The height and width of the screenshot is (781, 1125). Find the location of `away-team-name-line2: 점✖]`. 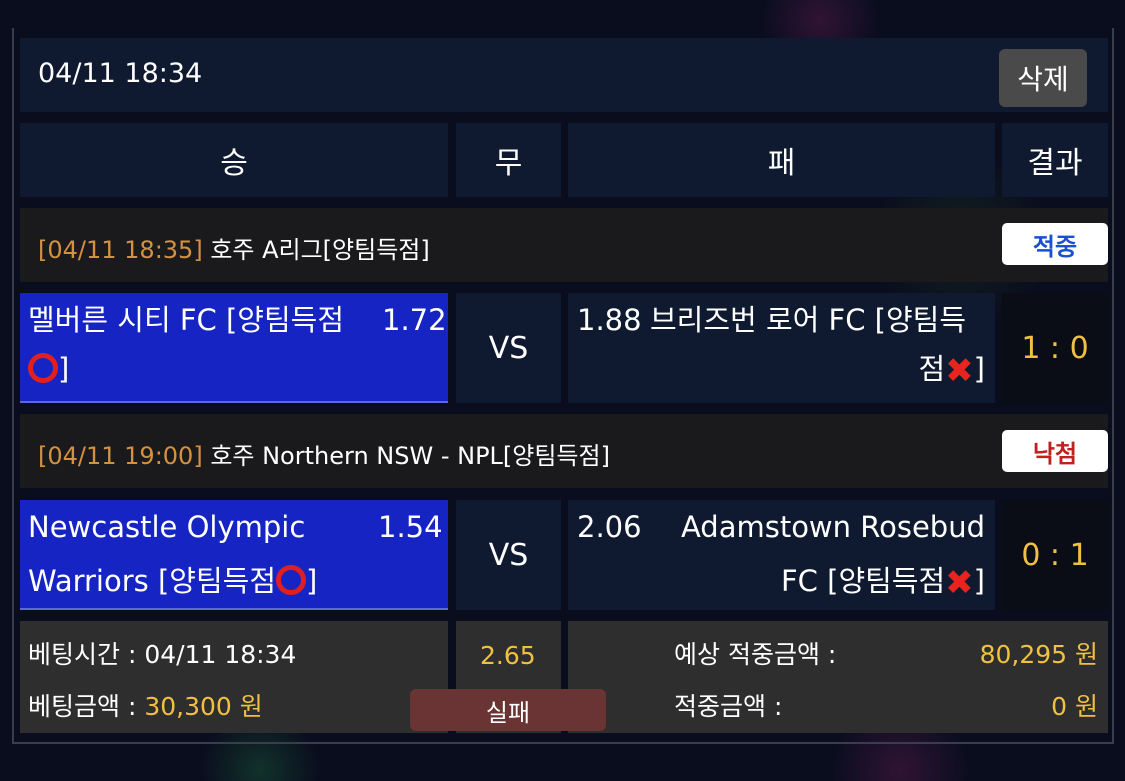

away-team-name-line2: 점✖] is located at coordinates (951, 371).